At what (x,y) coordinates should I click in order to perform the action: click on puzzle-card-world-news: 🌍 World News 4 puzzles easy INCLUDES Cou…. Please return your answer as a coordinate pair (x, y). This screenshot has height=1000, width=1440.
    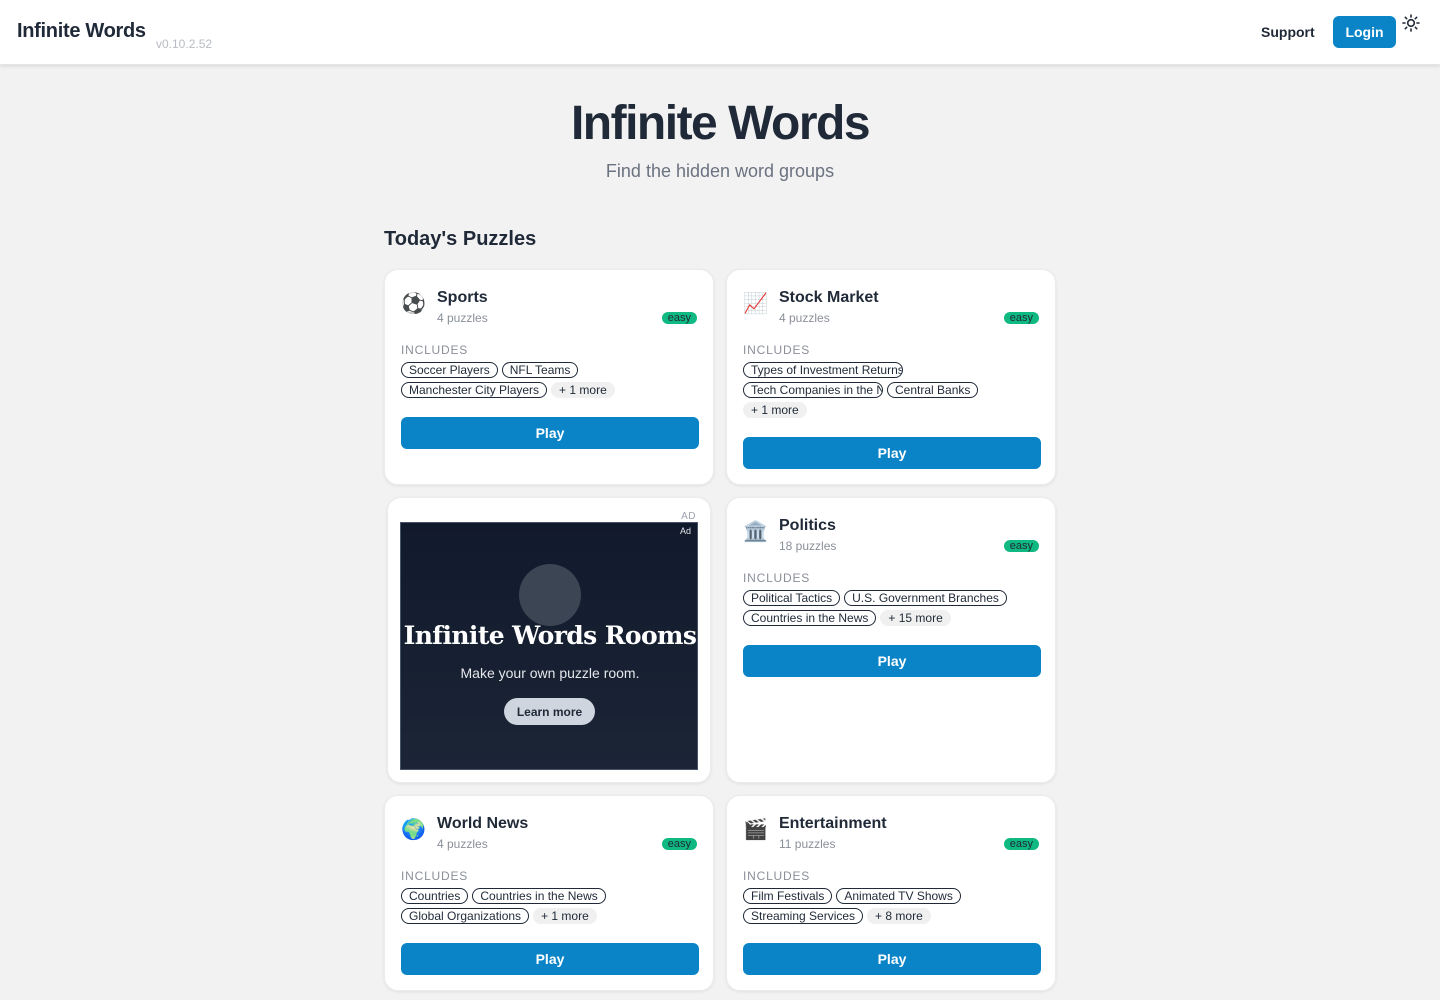
    Looking at the image, I should click on (549, 893).